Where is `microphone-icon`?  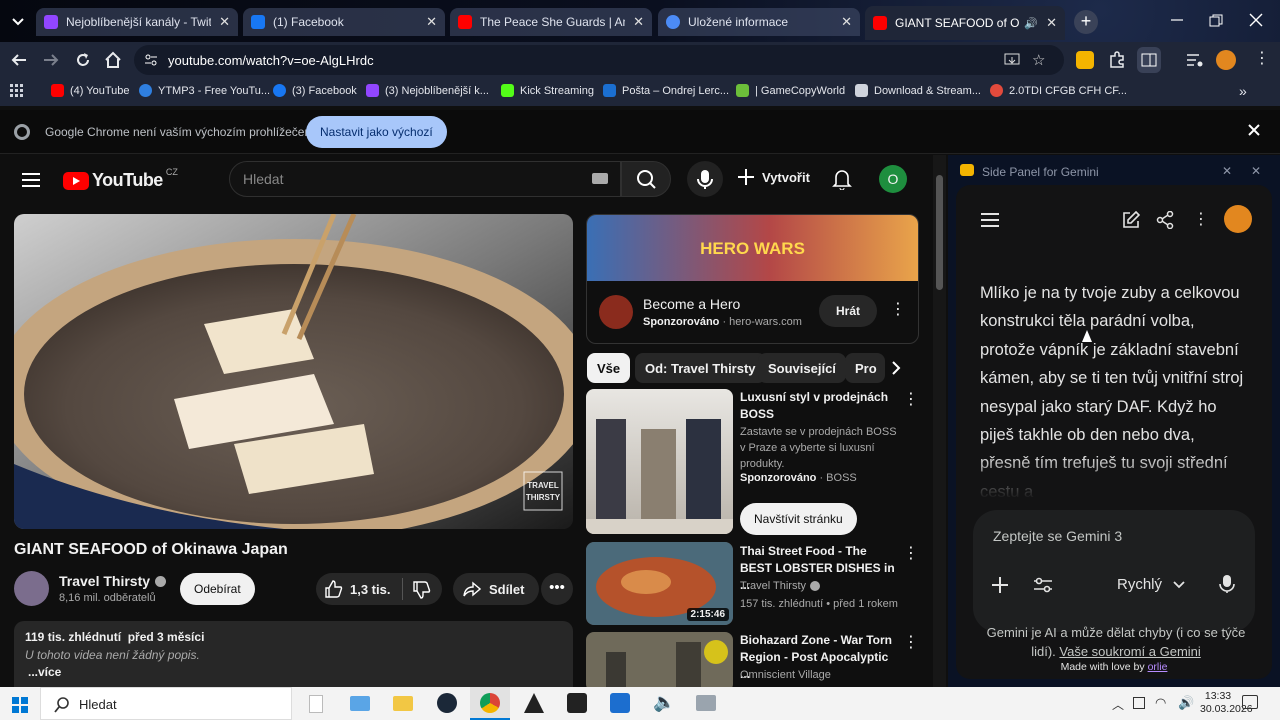
microphone-icon is located at coordinates (1227, 584).